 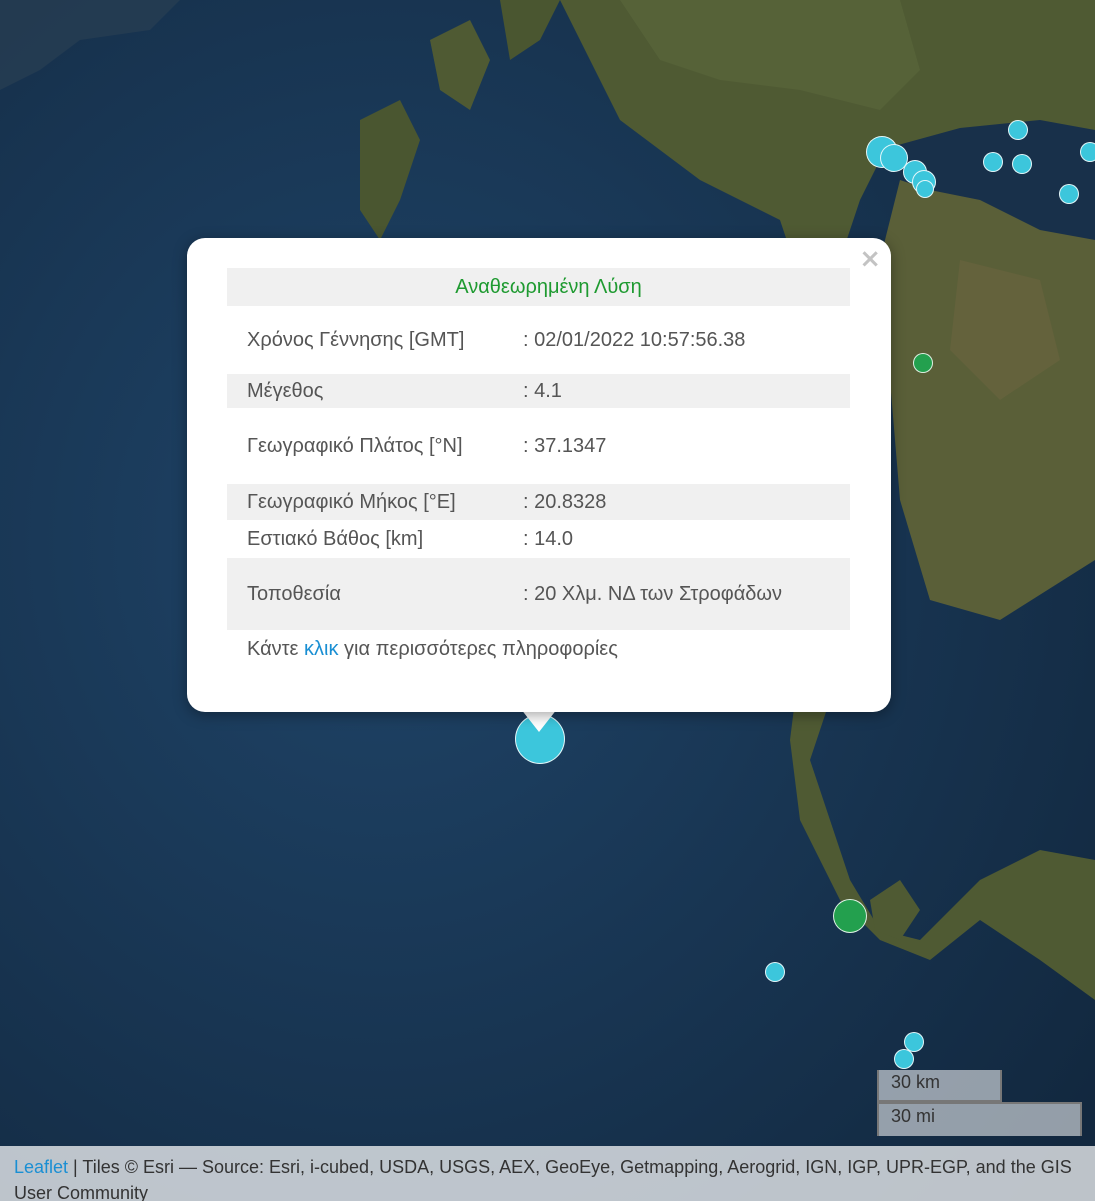 I want to click on popup-title: Αναθεωρημένη Λύση, so click(x=538, y=287).